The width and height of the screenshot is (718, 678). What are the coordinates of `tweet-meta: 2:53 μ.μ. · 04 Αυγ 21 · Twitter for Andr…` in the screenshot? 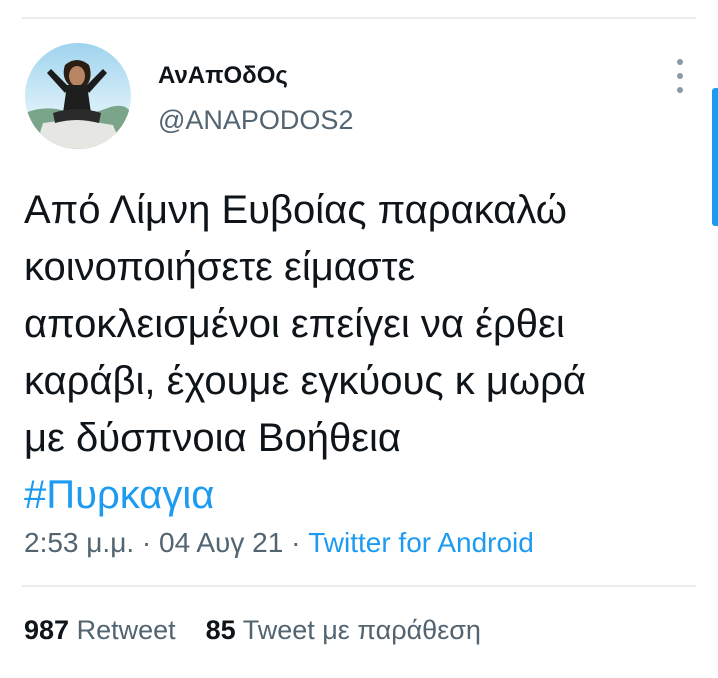 It's located at (279, 543).